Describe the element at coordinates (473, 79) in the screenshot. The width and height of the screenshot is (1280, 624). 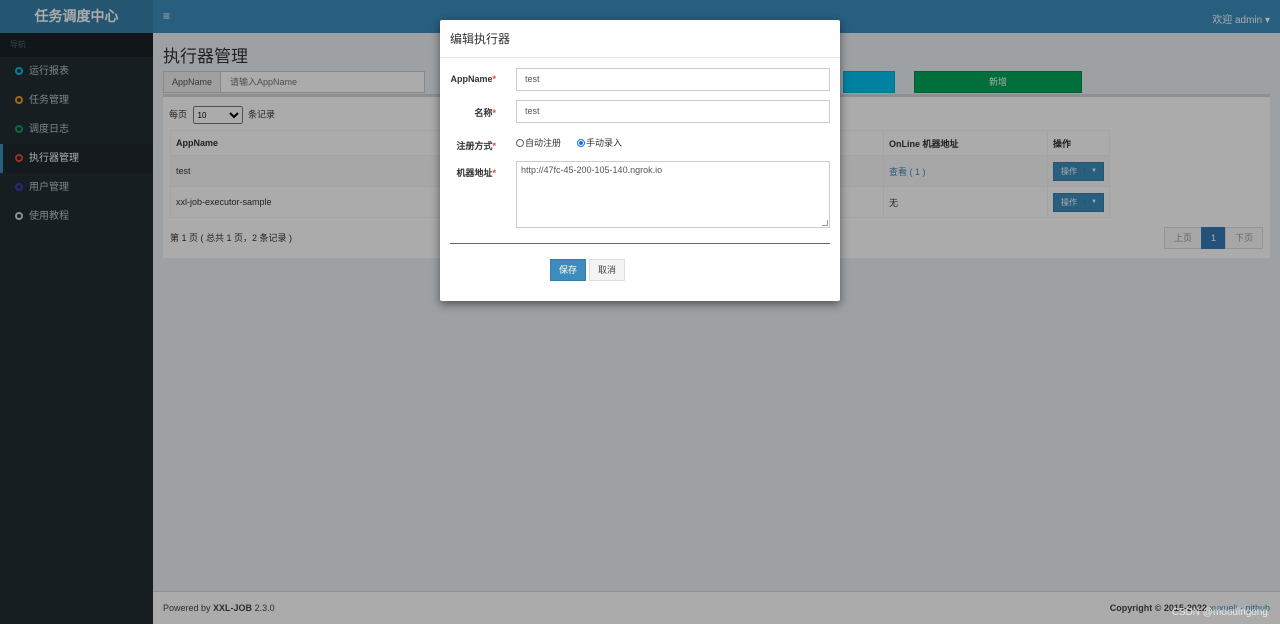
I see `appname-label: AppName*` at that location.